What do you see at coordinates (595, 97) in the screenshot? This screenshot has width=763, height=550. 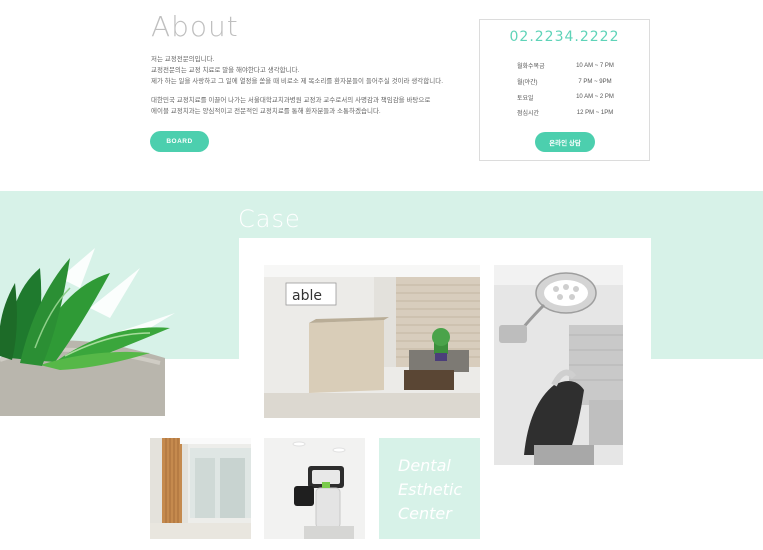 I see `hours-time: 10 AM ~ 2 PM` at bounding box center [595, 97].